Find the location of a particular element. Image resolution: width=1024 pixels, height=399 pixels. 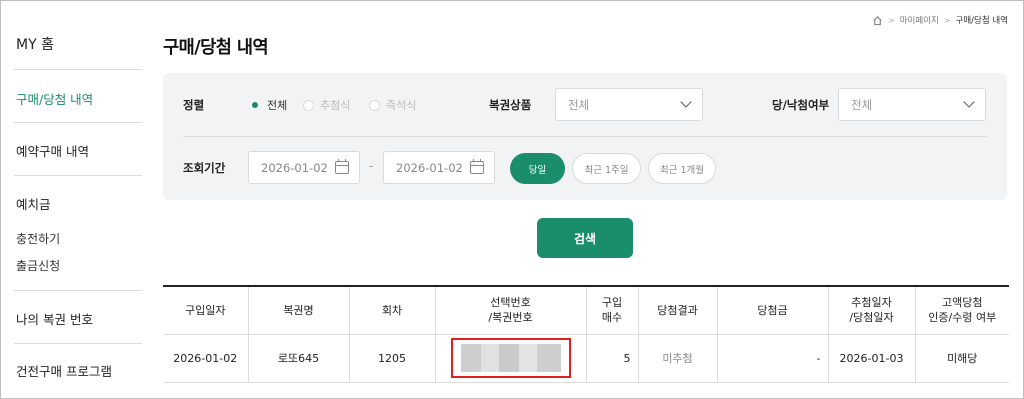

sidebar-sub-withdraw: 출금신청 is located at coordinates (38, 265).